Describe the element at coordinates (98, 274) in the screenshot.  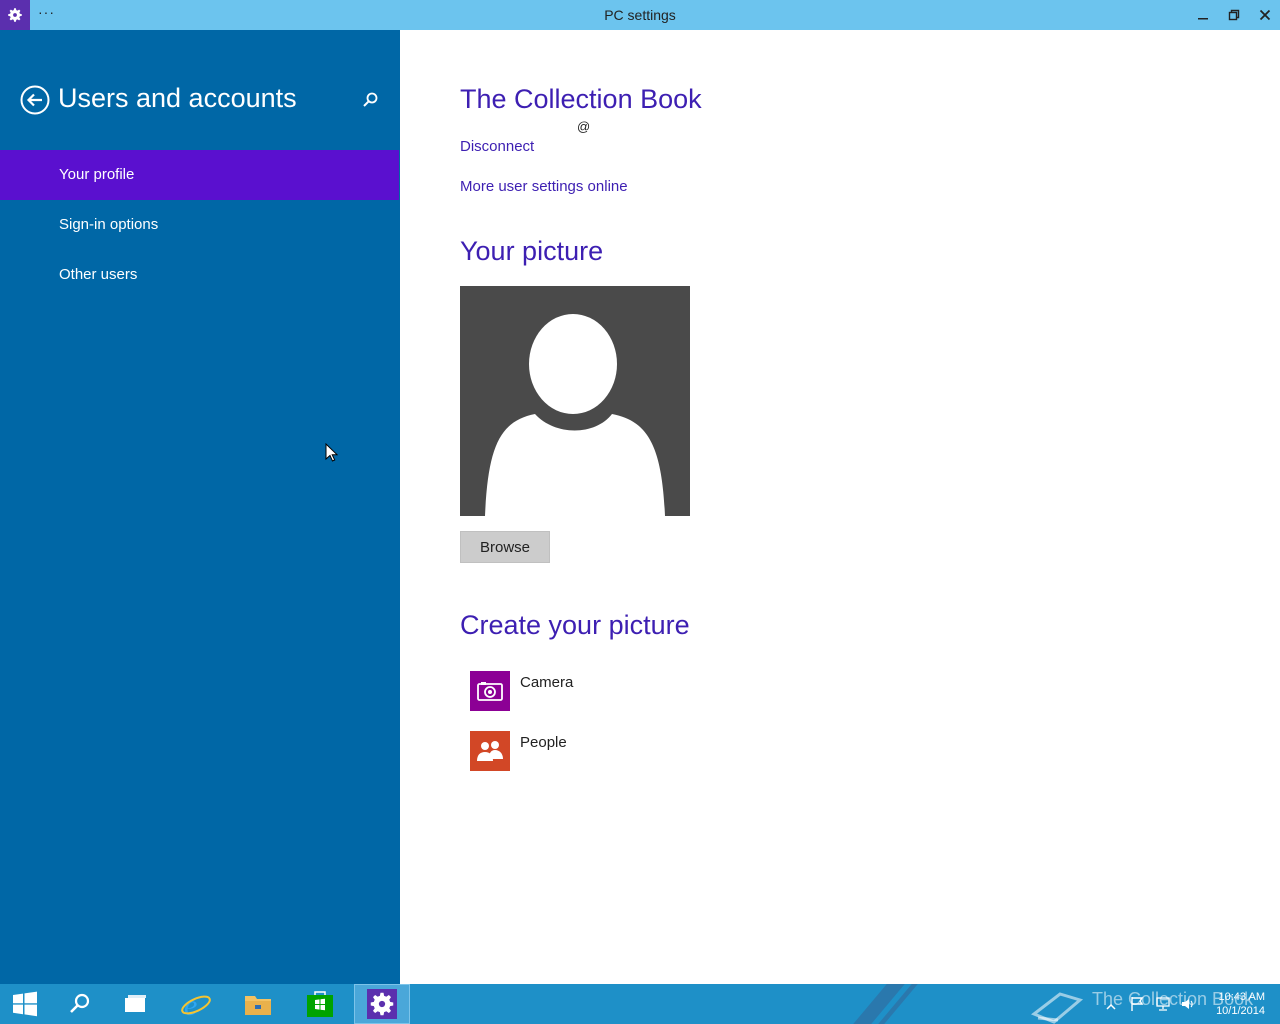
I see `sidebar-item-label: Other users` at that location.